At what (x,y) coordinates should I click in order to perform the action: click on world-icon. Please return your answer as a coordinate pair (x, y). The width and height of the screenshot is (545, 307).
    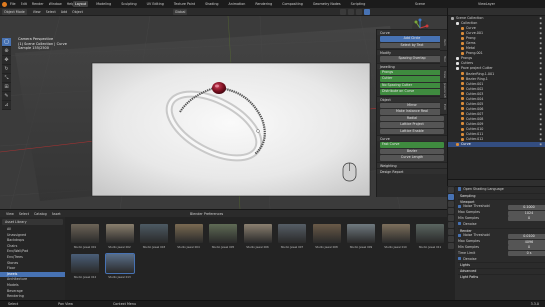
    Looking at the image, I should click on (451, 225).